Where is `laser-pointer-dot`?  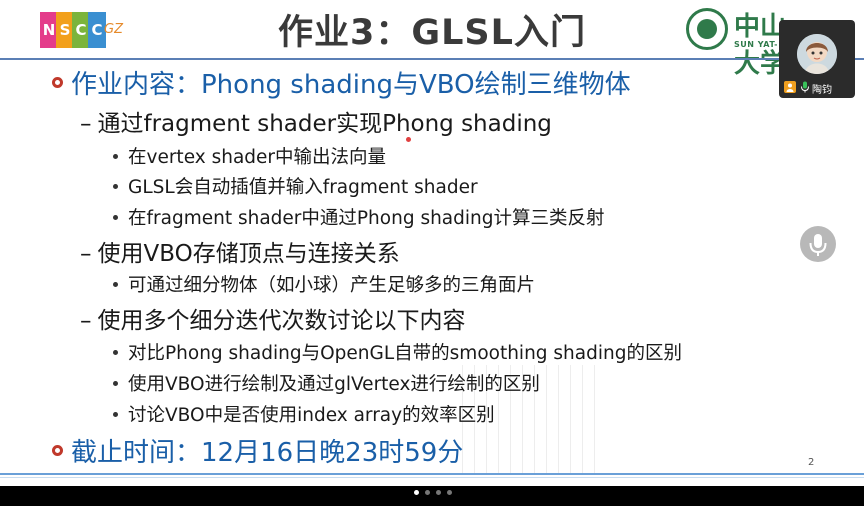 laser-pointer-dot is located at coordinates (408, 139).